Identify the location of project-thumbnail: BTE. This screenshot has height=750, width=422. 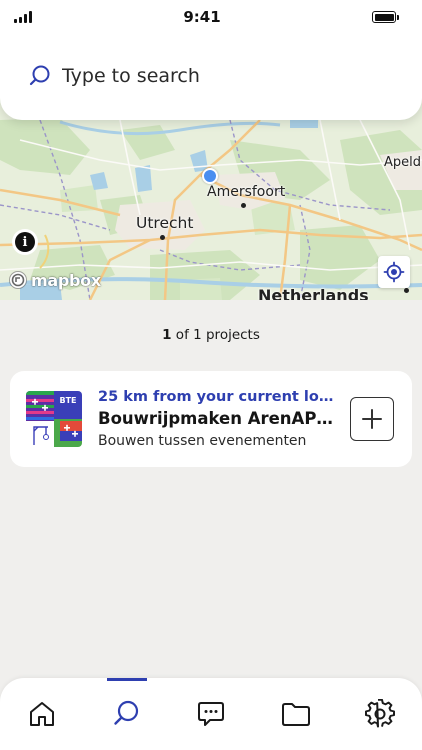
(54, 419).